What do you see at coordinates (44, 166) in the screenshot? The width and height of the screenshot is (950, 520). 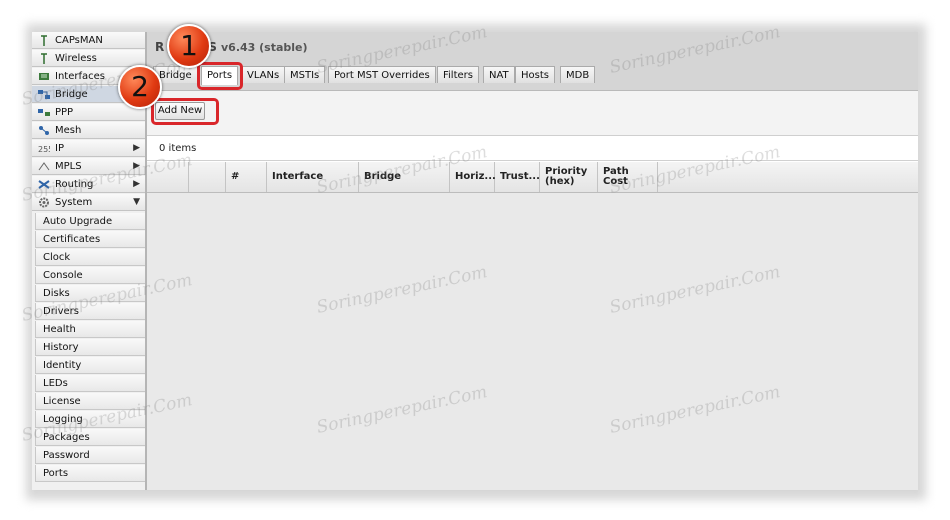 I see `mpls-icon` at bounding box center [44, 166].